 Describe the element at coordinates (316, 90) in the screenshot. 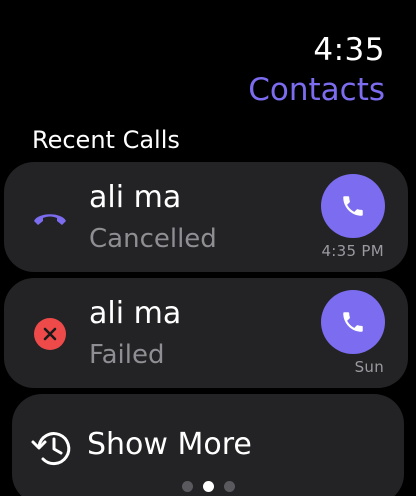

I see `app-title: Contacts` at that location.